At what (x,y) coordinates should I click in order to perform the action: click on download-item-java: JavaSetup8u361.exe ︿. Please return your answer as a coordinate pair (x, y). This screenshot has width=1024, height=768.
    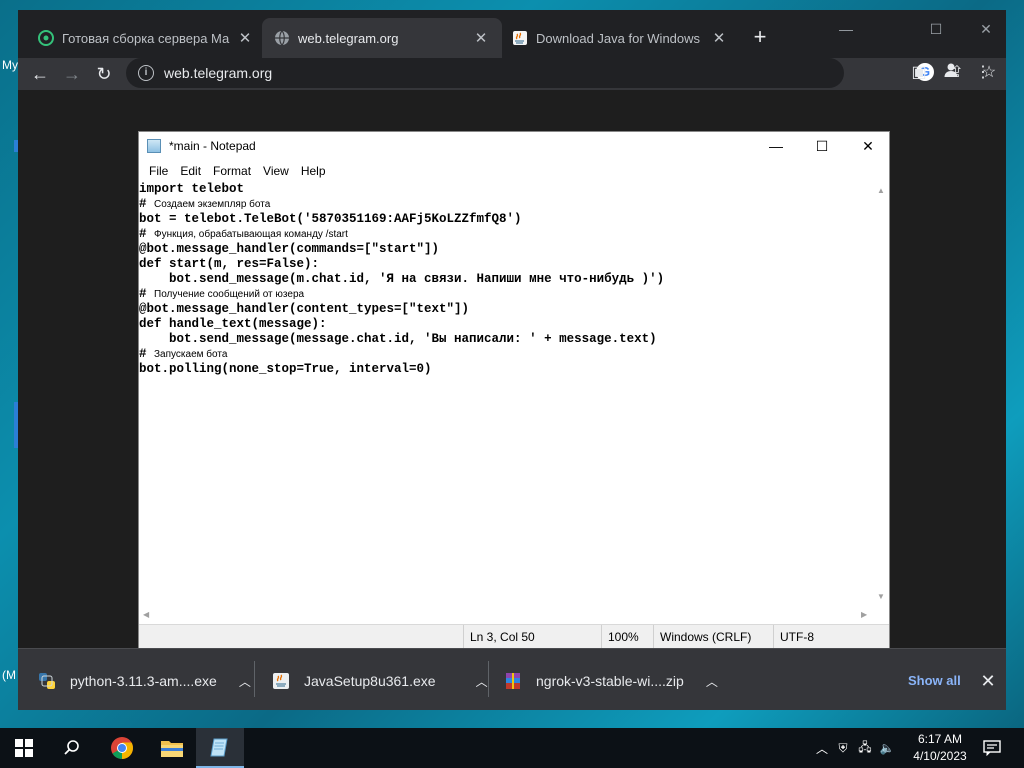
    Looking at the image, I should click on (380, 681).